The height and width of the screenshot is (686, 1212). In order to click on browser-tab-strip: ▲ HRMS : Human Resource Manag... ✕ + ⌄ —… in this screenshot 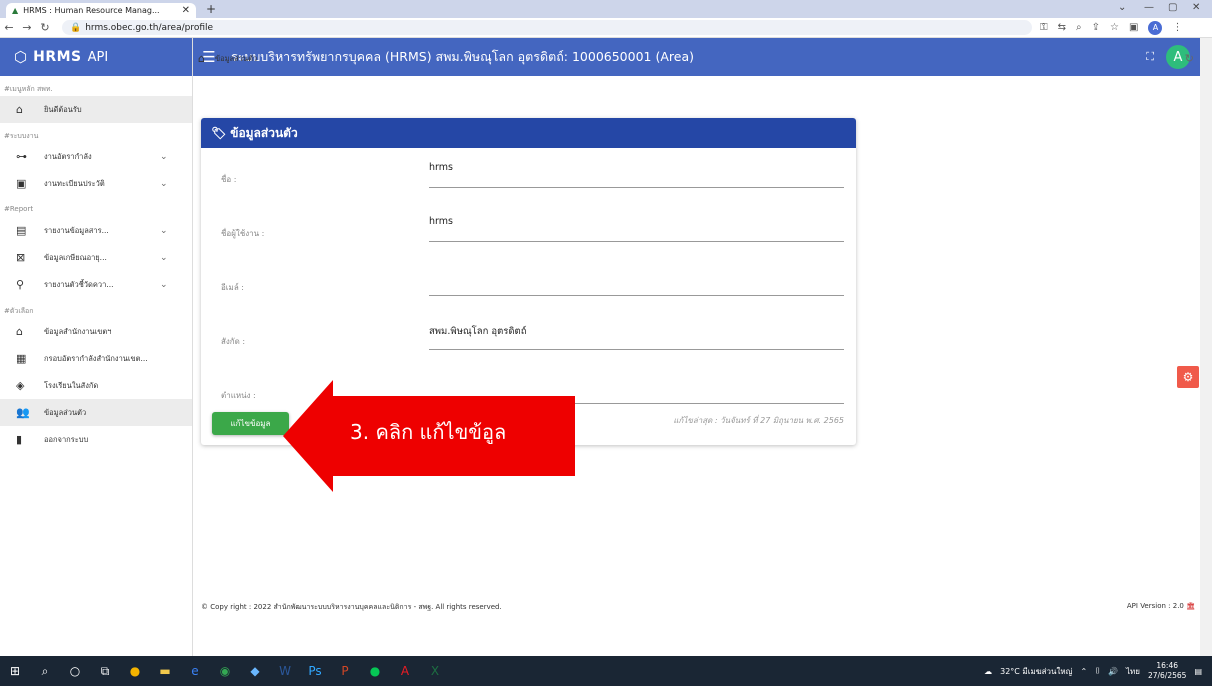, I will do `click(606, 9)`.